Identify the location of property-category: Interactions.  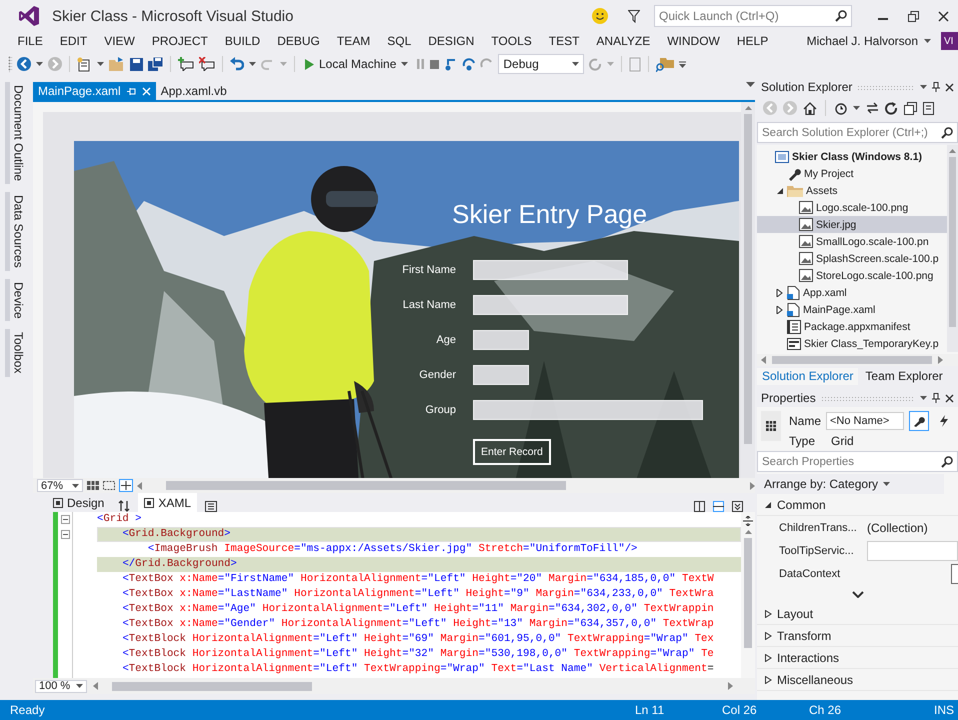
(857, 658).